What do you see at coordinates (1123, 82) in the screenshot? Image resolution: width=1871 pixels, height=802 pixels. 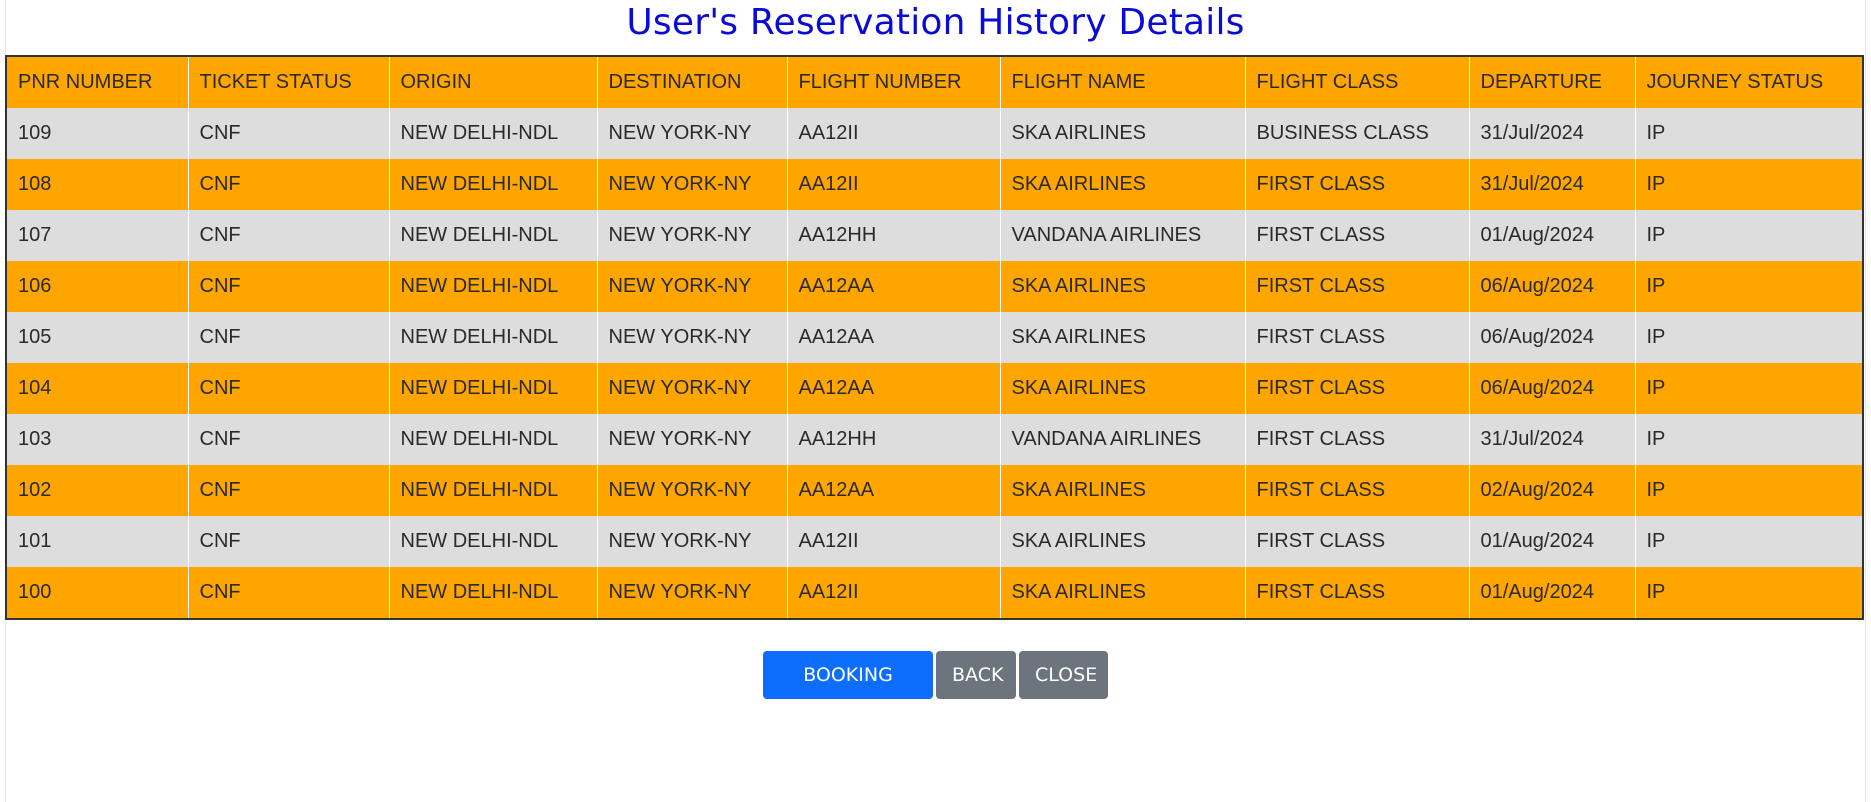 I see `column-header: FLIGHT NAME` at bounding box center [1123, 82].